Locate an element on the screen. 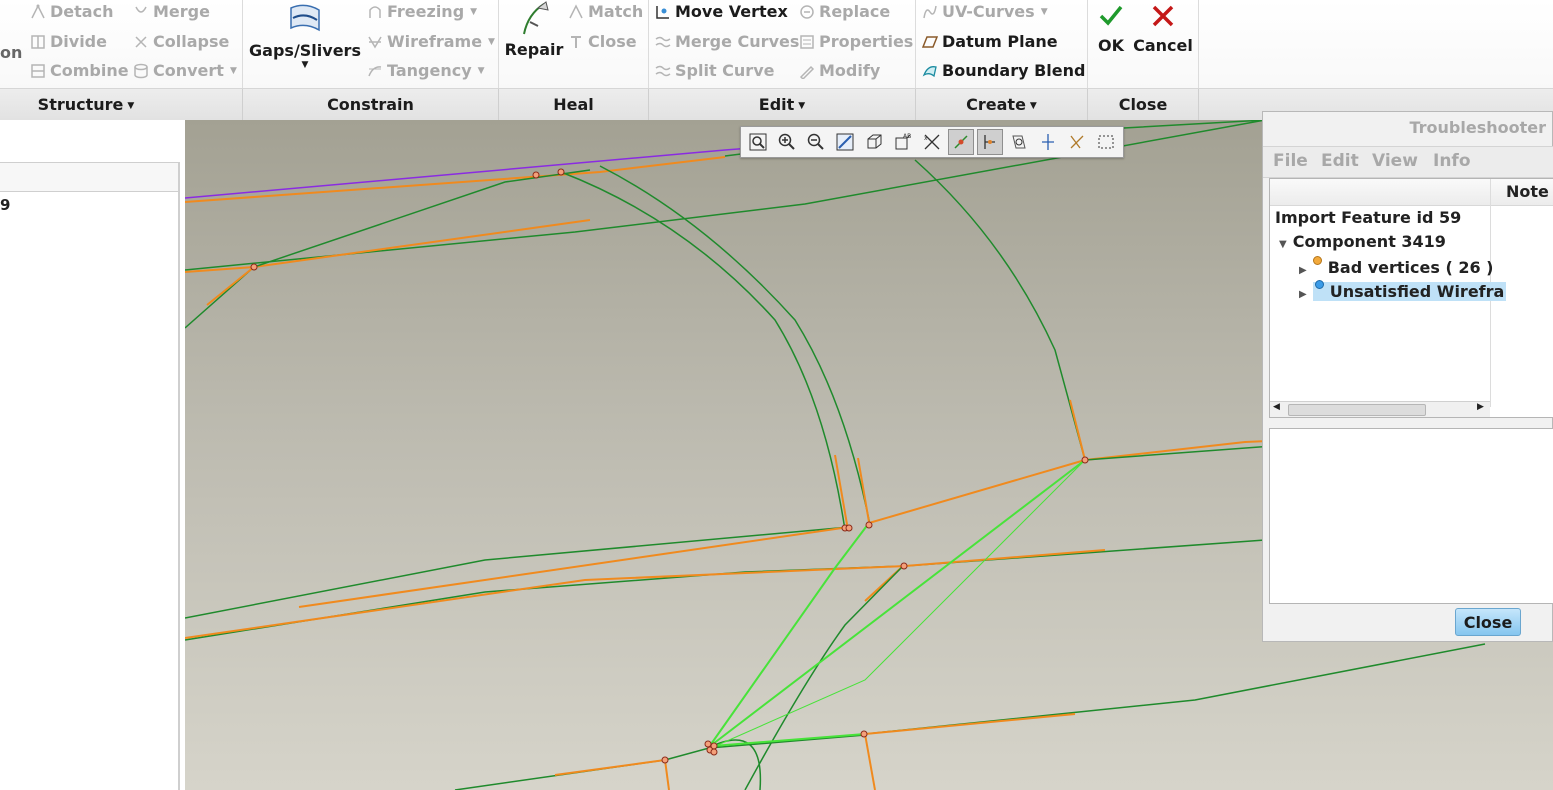 This screenshot has height=790, width=1553. troubleshooter-close-button: Close is located at coordinates (1488, 622).